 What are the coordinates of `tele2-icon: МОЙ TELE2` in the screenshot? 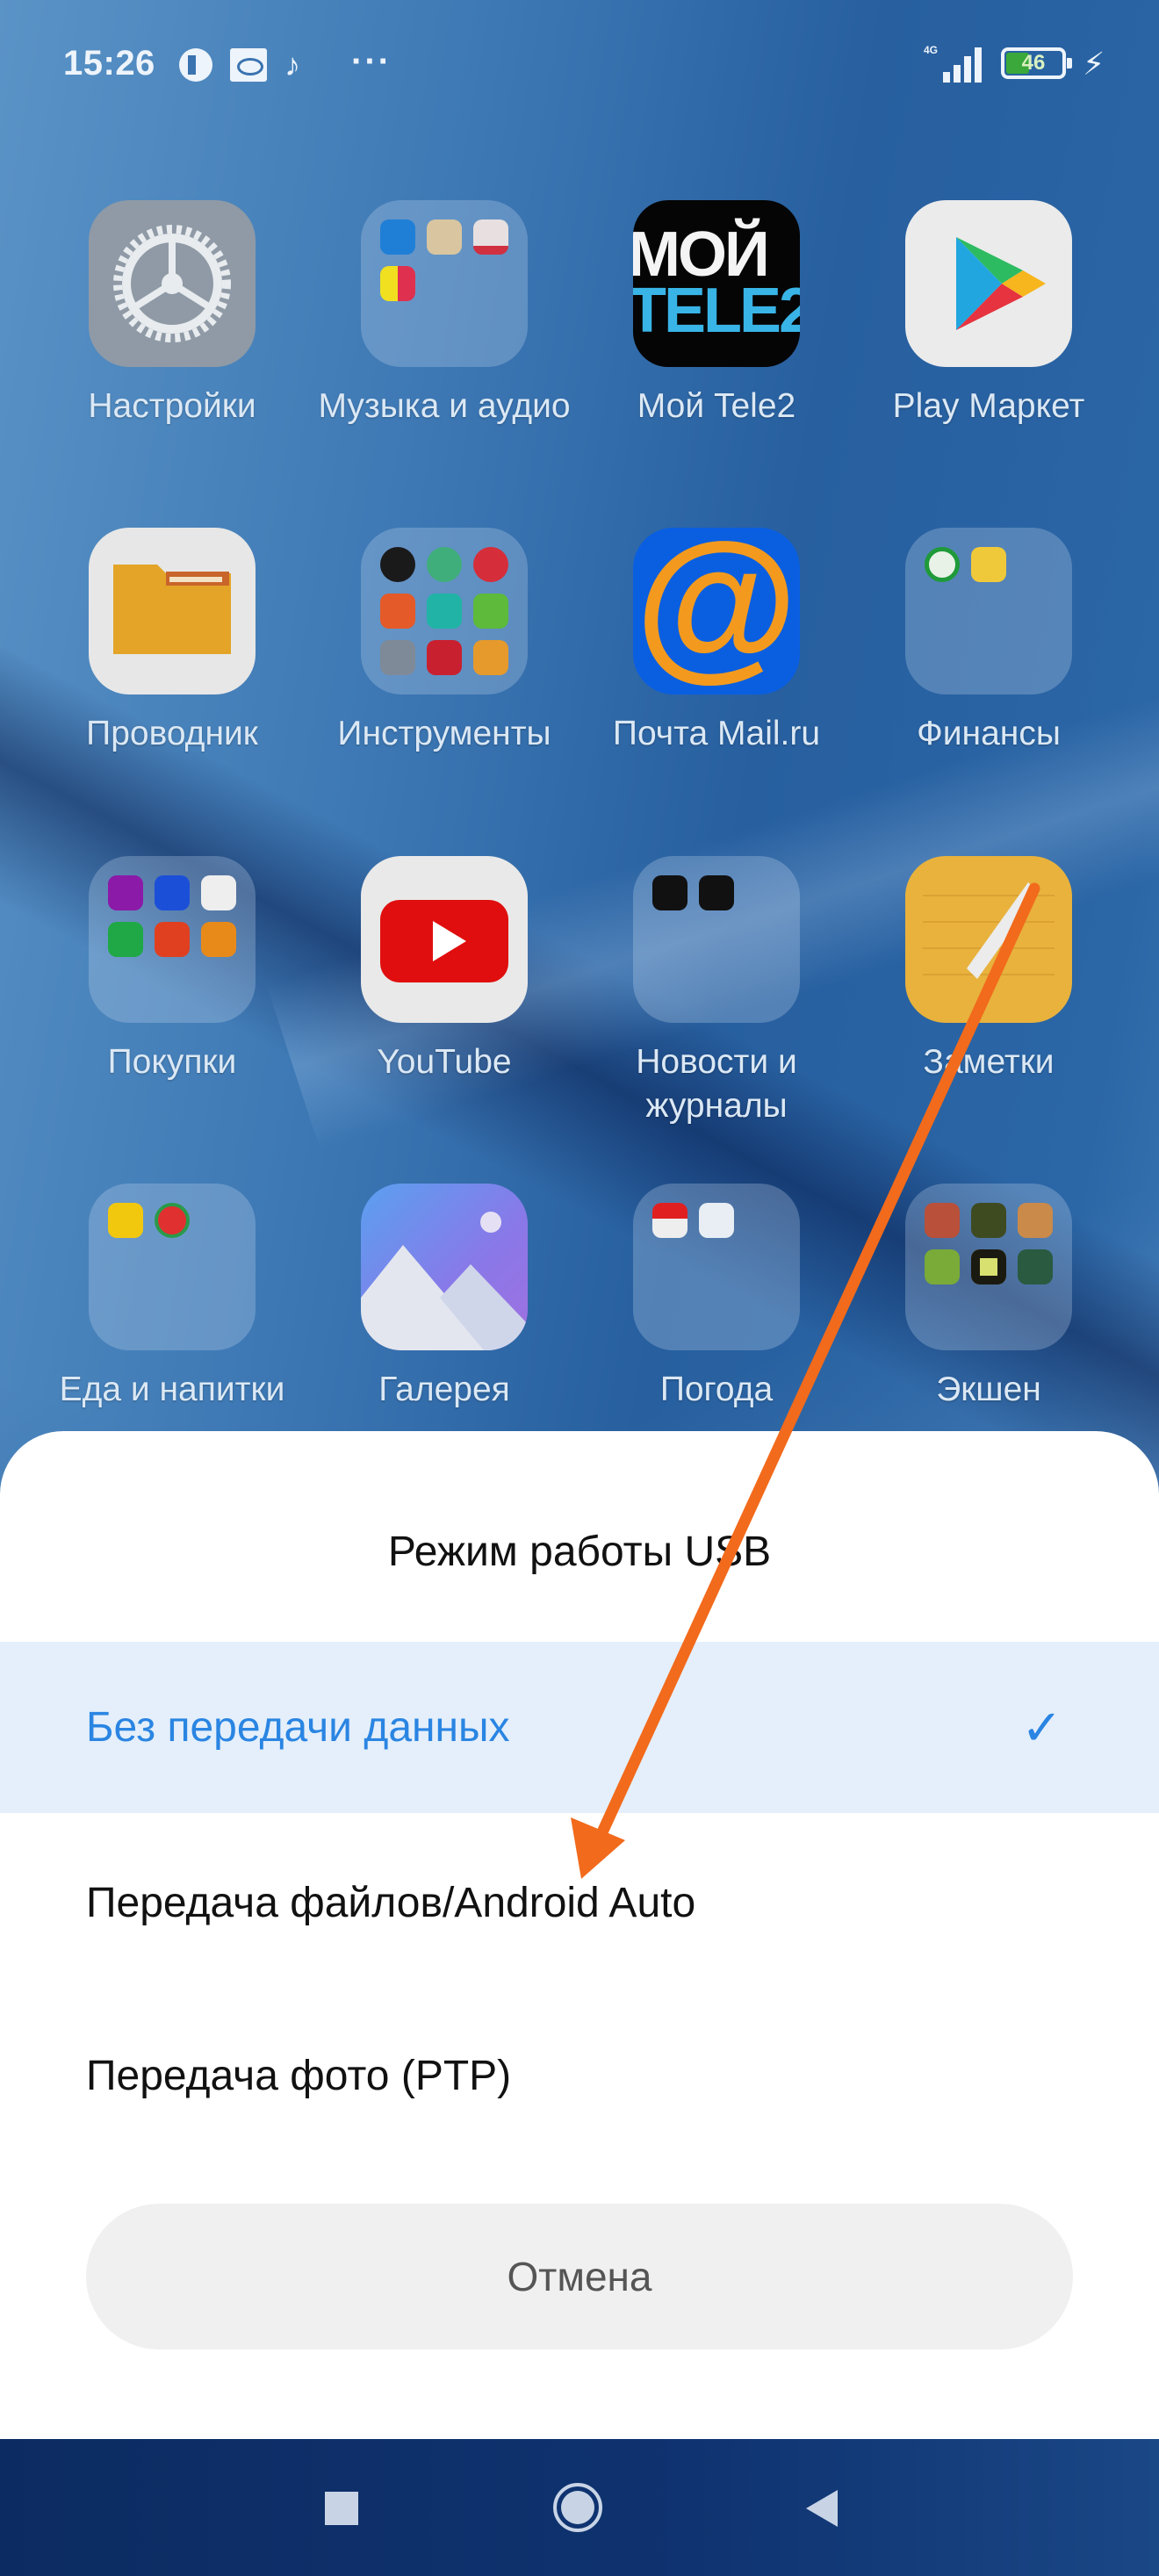 It's located at (716, 283).